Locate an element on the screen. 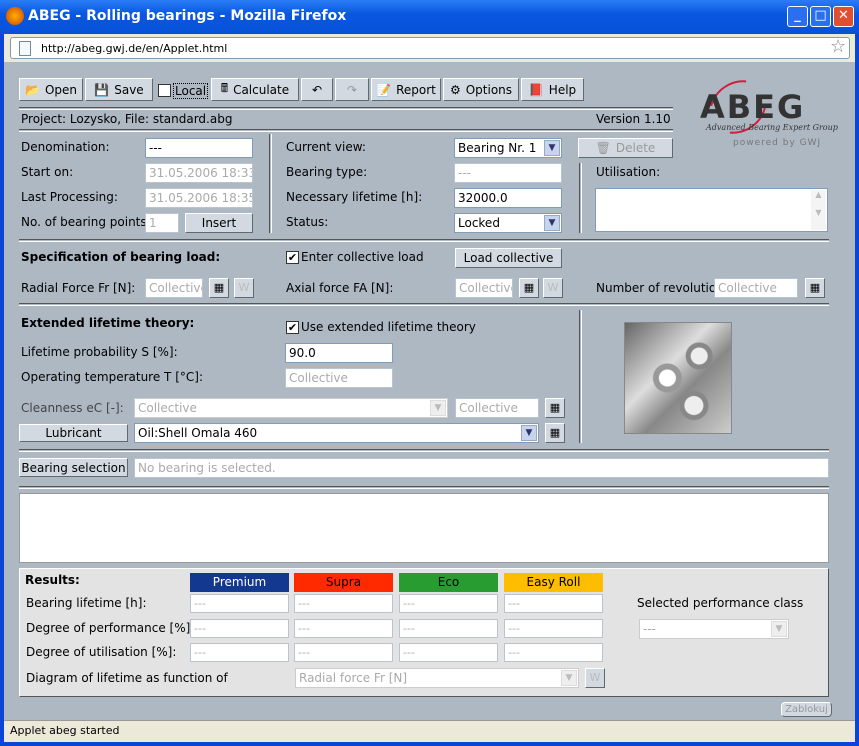  local-checkbox is located at coordinates (164, 90).